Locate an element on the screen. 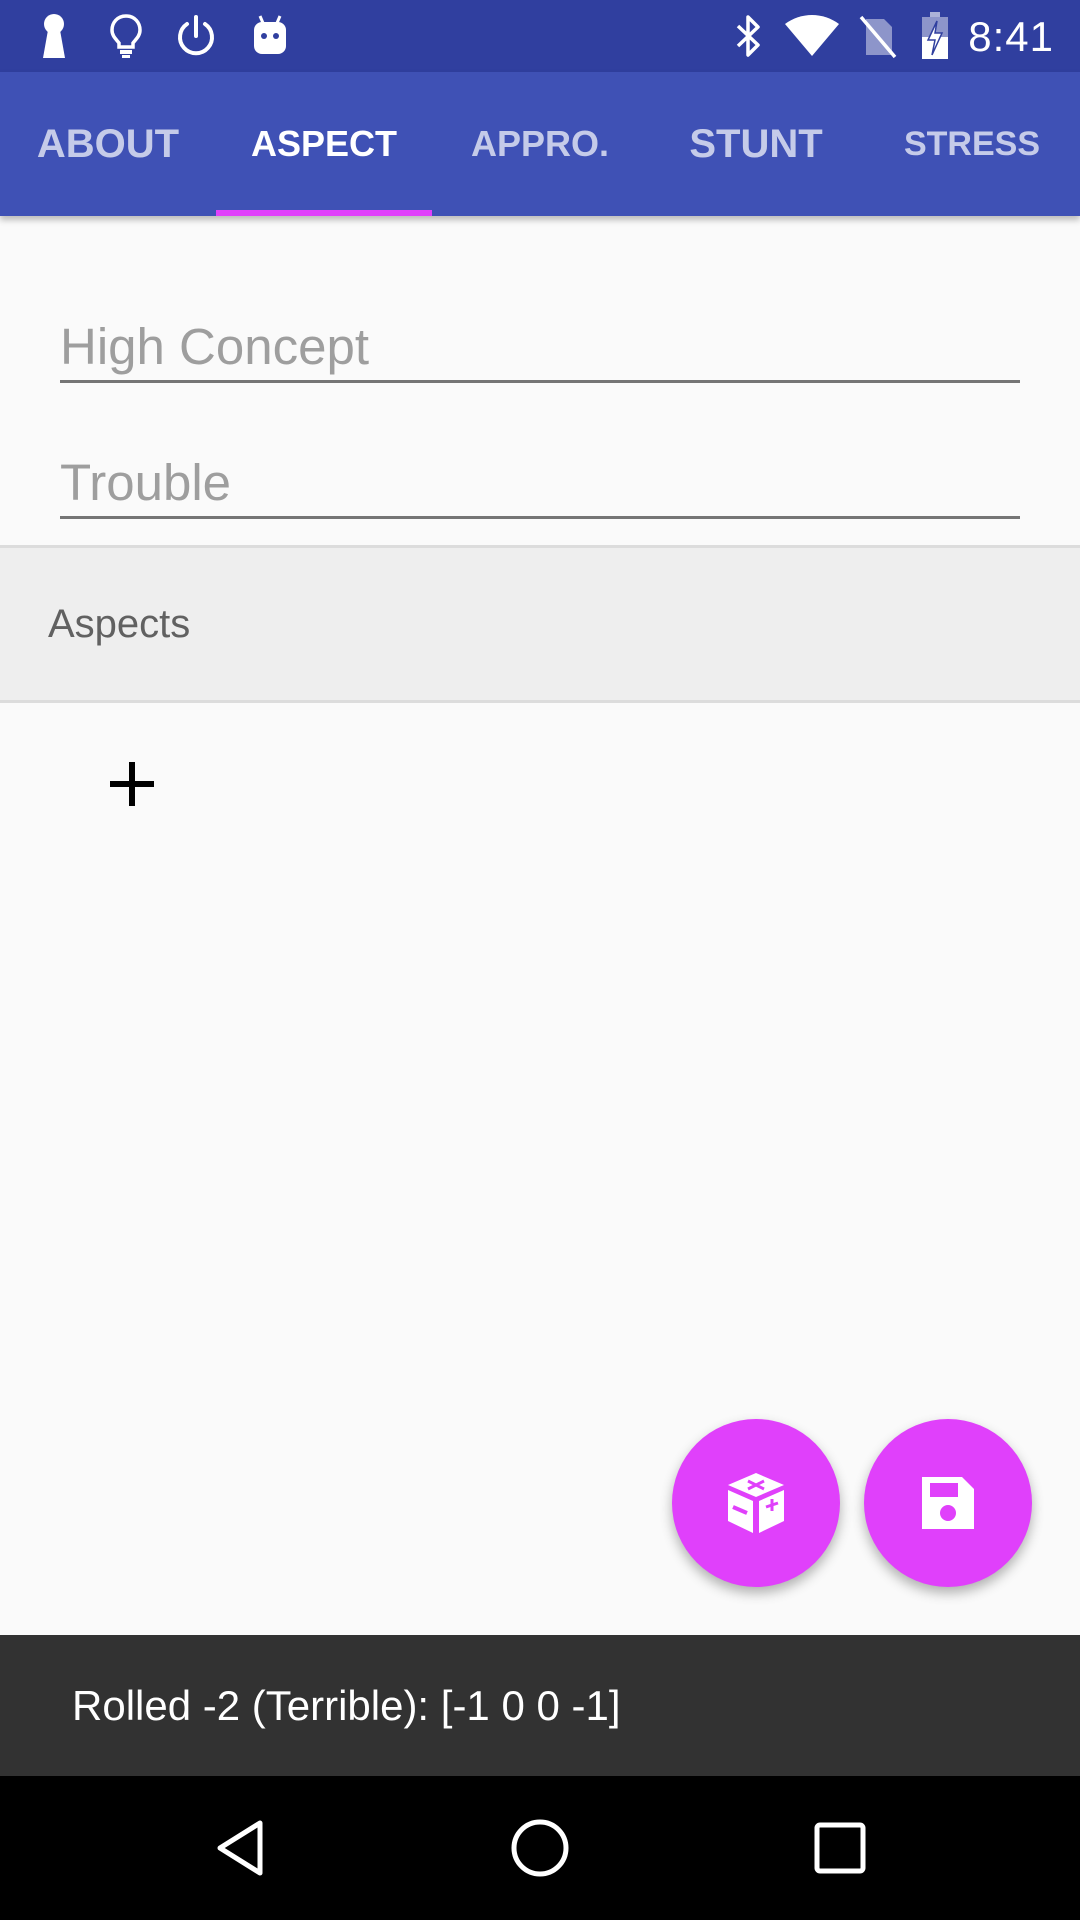 This screenshot has width=1080, height=1920. aspects-section-header: Aspects is located at coordinates (540, 624).